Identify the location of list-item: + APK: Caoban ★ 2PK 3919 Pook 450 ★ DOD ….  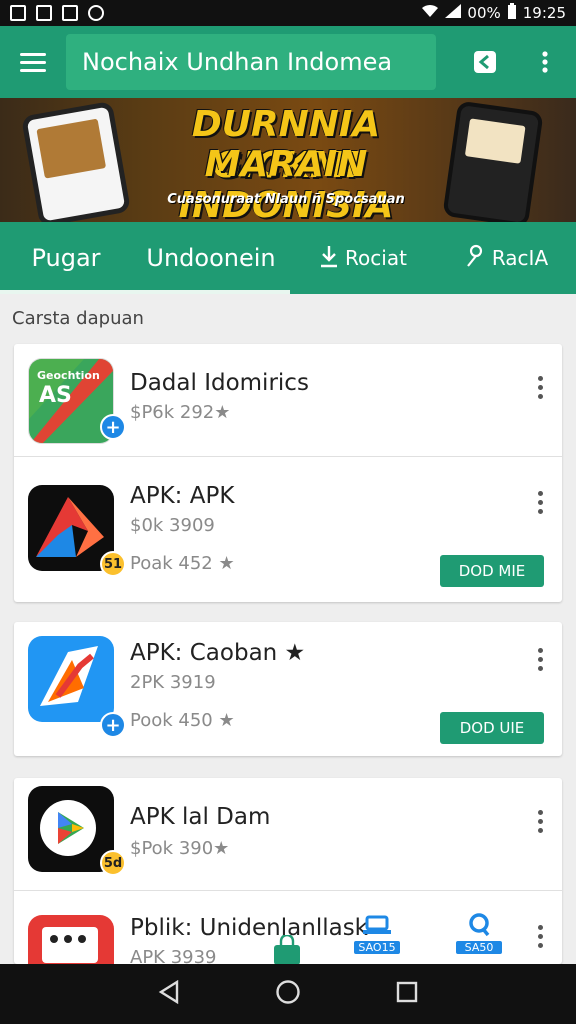
(288, 689).